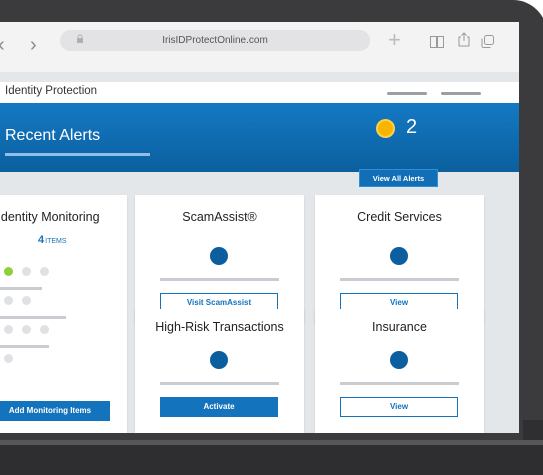  Describe the element at coordinates (437, 41) in the screenshot. I see `book-icon` at that location.